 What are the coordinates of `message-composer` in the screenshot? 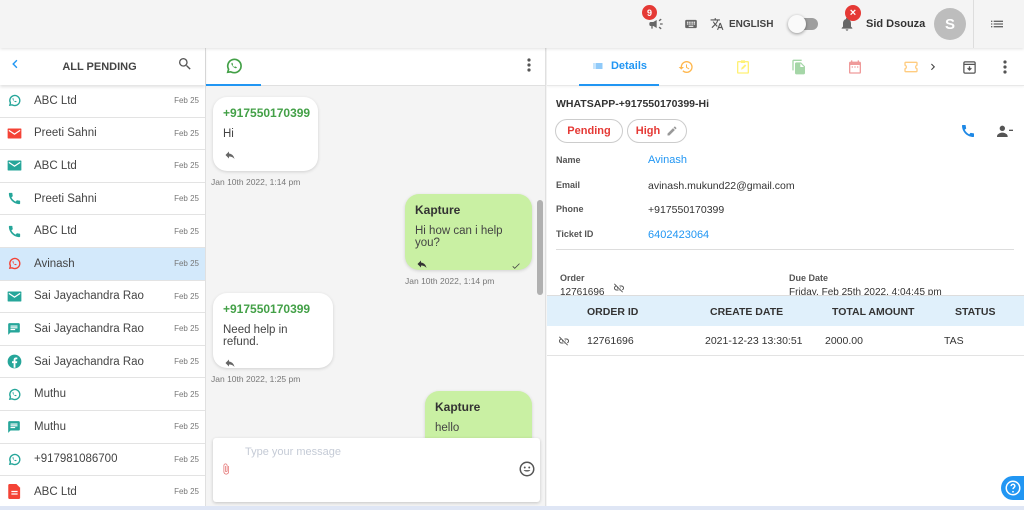 It's located at (376, 470).